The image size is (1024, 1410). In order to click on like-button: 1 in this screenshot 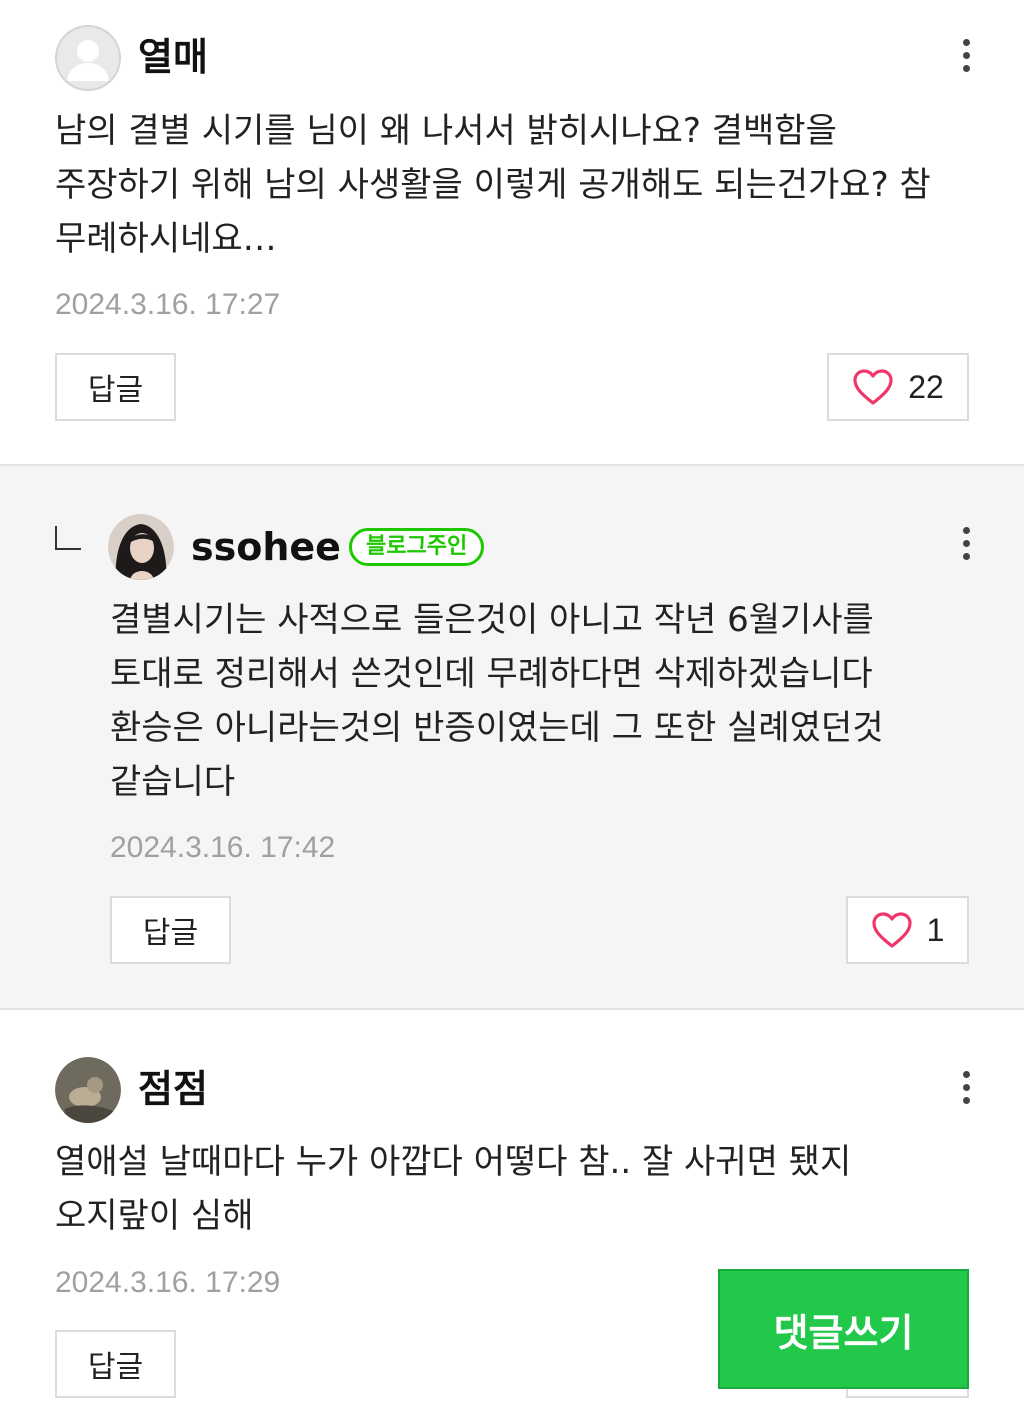, I will do `click(907, 930)`.